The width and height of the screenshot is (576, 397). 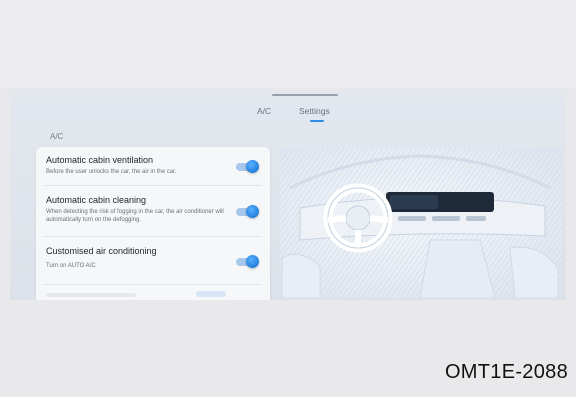 What do you see at coordinates (317, 121) in the screenshot?
I see `active-tab-indicator` at bounding box center [317, 121].